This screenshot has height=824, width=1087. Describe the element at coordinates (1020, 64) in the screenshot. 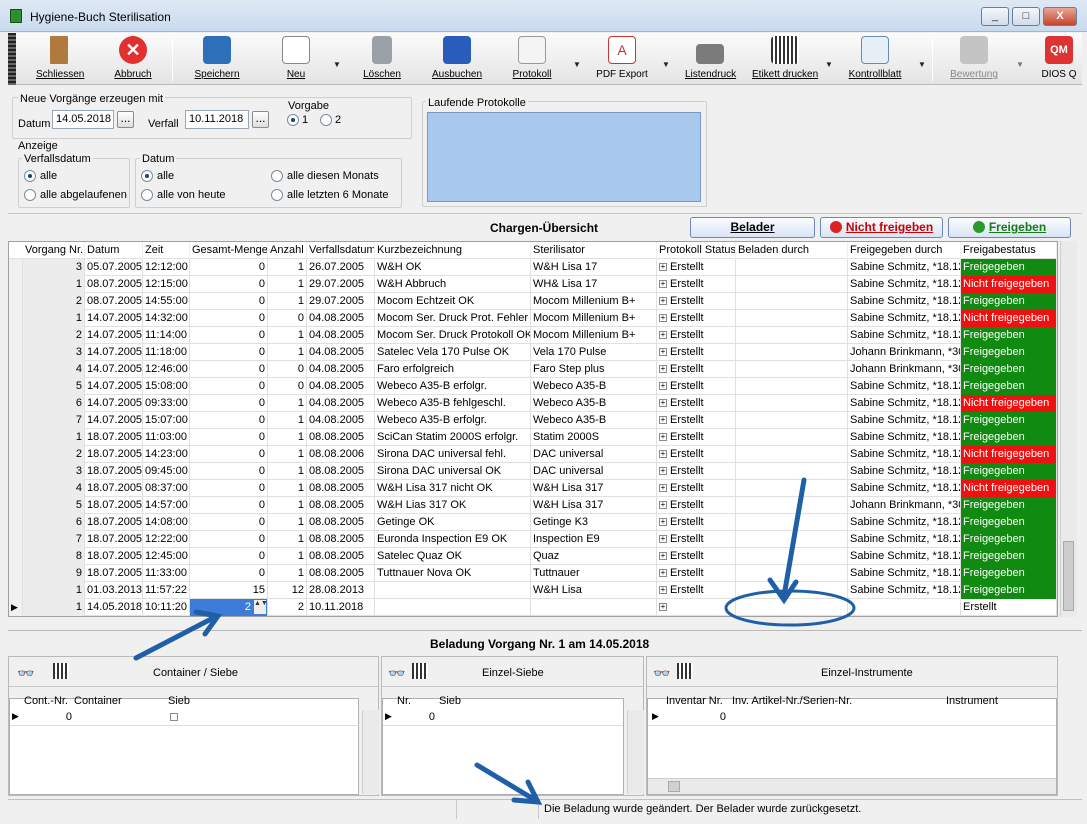

I see `bewertung-dropdown-arrow: ▼` at that location.